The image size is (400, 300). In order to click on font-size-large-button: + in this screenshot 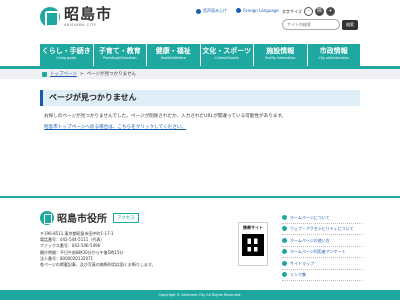, I will do `click(330, 11)`.